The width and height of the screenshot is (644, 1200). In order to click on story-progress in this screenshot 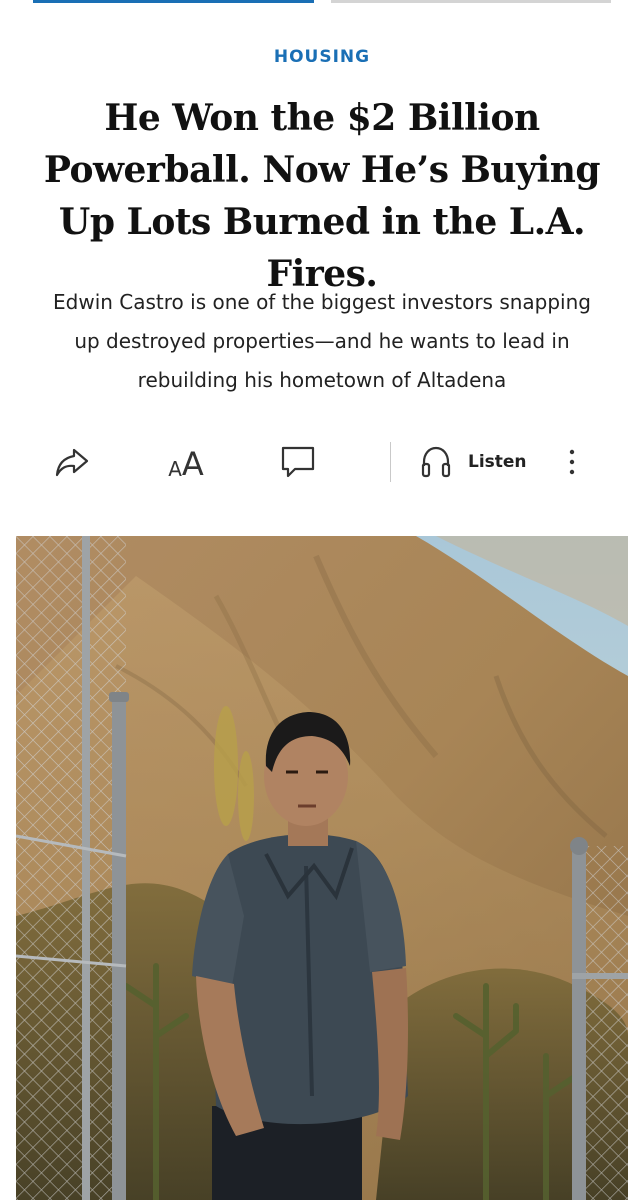, I will do `click(322, 1)`.